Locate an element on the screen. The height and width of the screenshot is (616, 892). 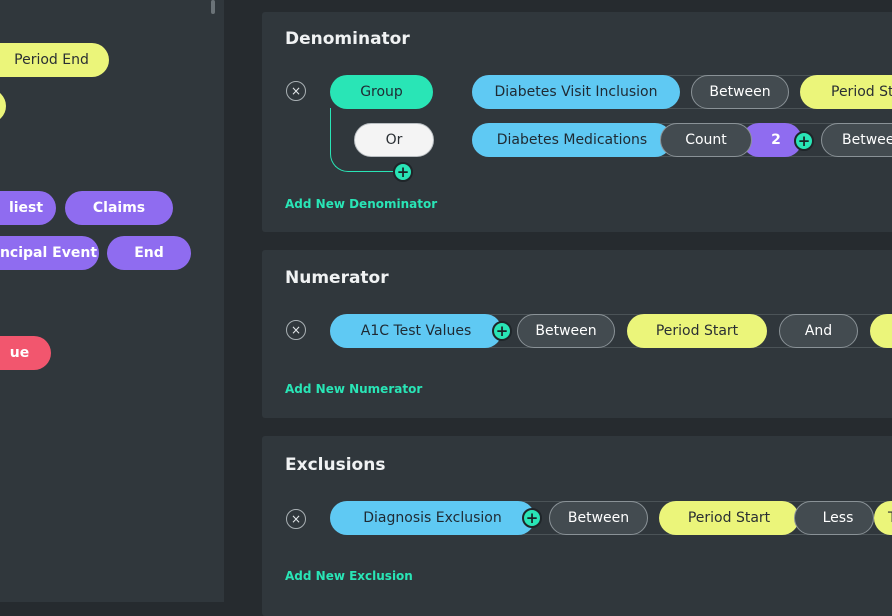
criteria-label: Diagnosis Exclusion is located at coordinates (432, 518).